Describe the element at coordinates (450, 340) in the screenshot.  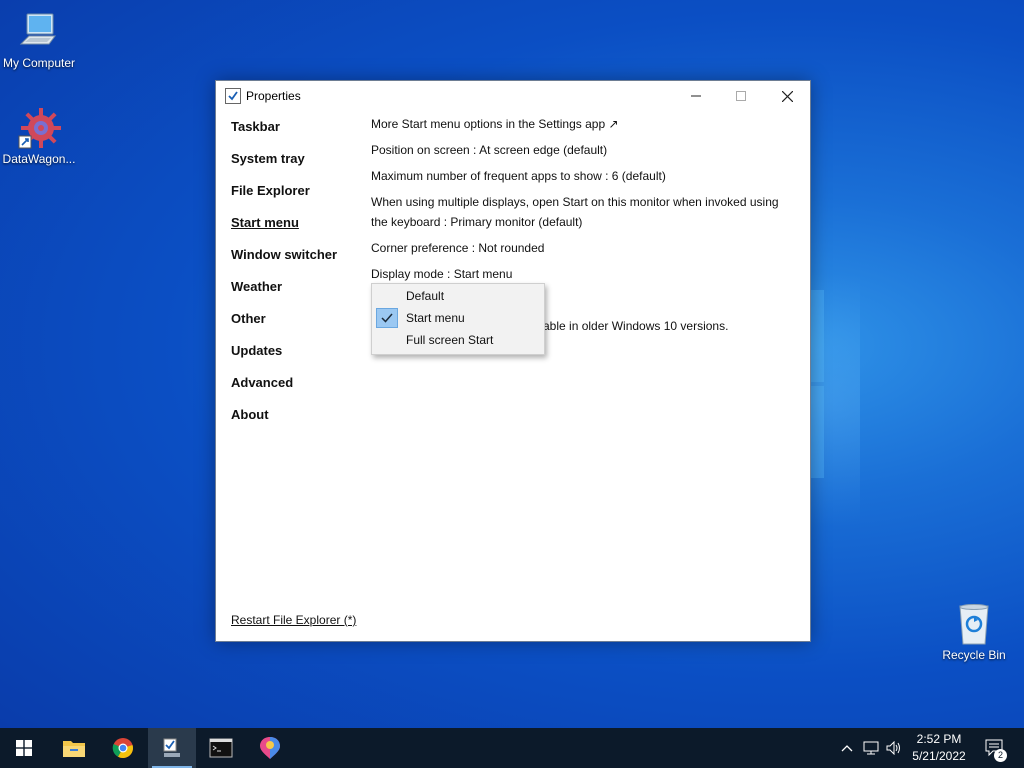
I see `menu-item-label: Full screen Start` at that location.